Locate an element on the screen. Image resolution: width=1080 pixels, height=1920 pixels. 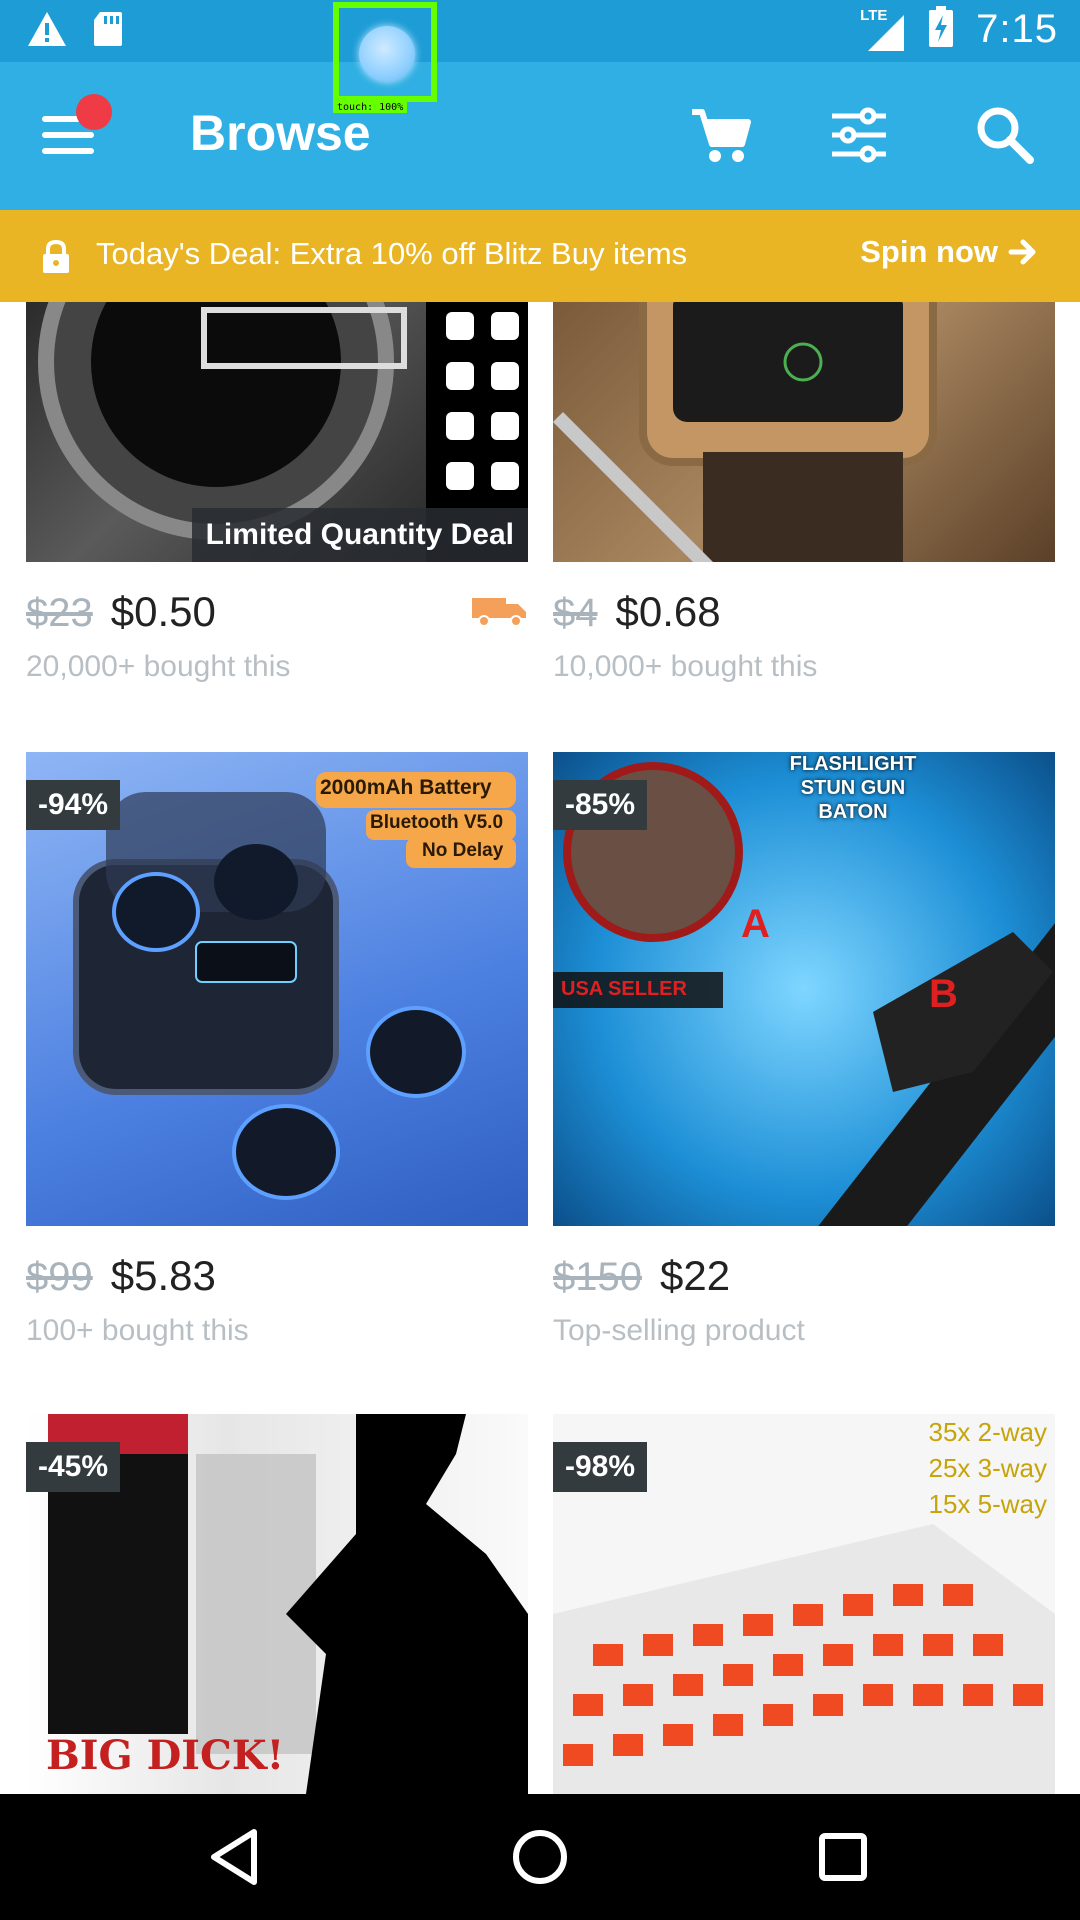
product-card: 35x 2-way 25x 3-way 15x 5-way -98% is located at coordinates (804, 1604).